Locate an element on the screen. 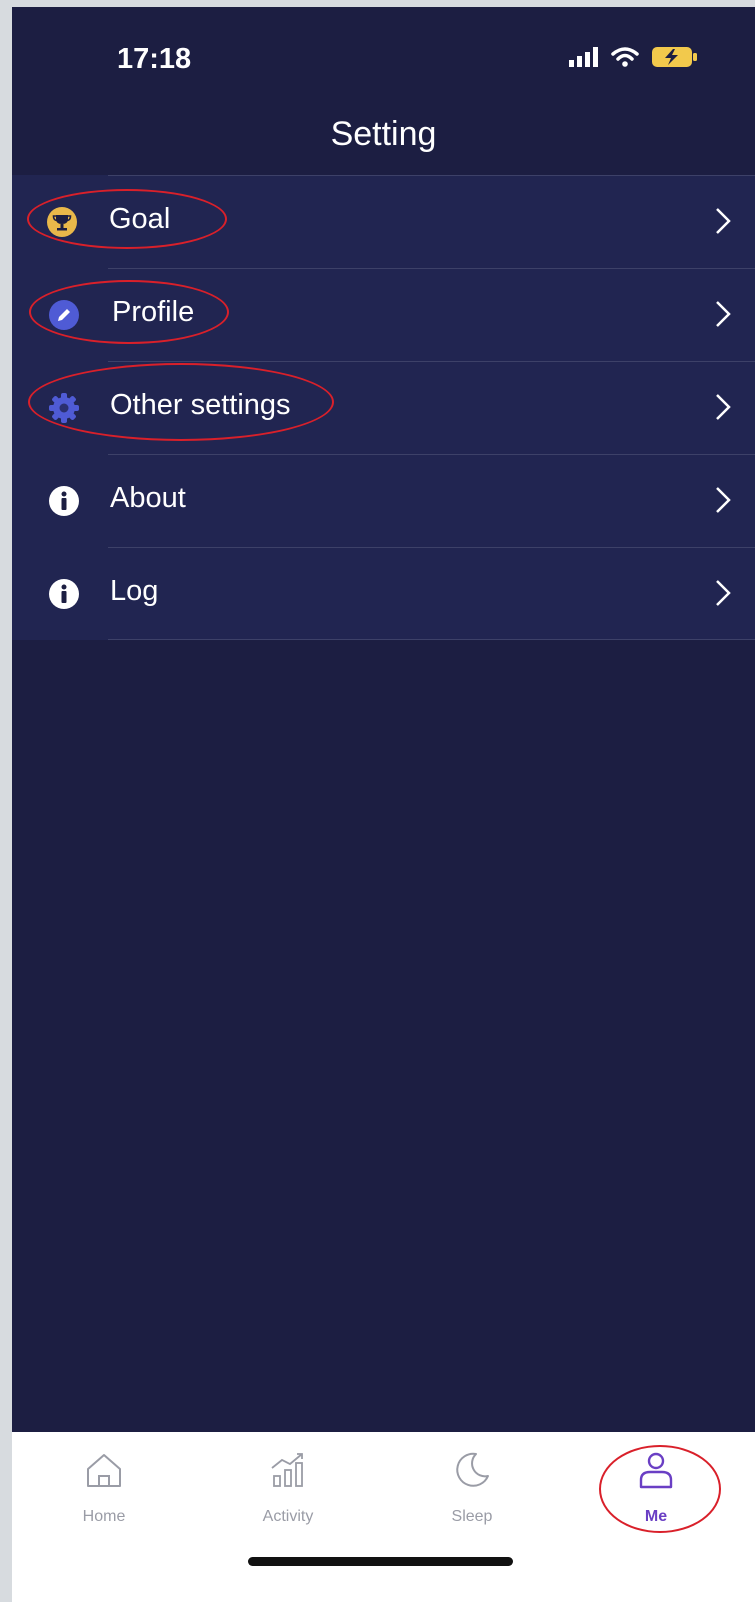 Image resolution: width=755 pixels, height=1602 pixels. signal-icon is located at coordinates (583, 57).